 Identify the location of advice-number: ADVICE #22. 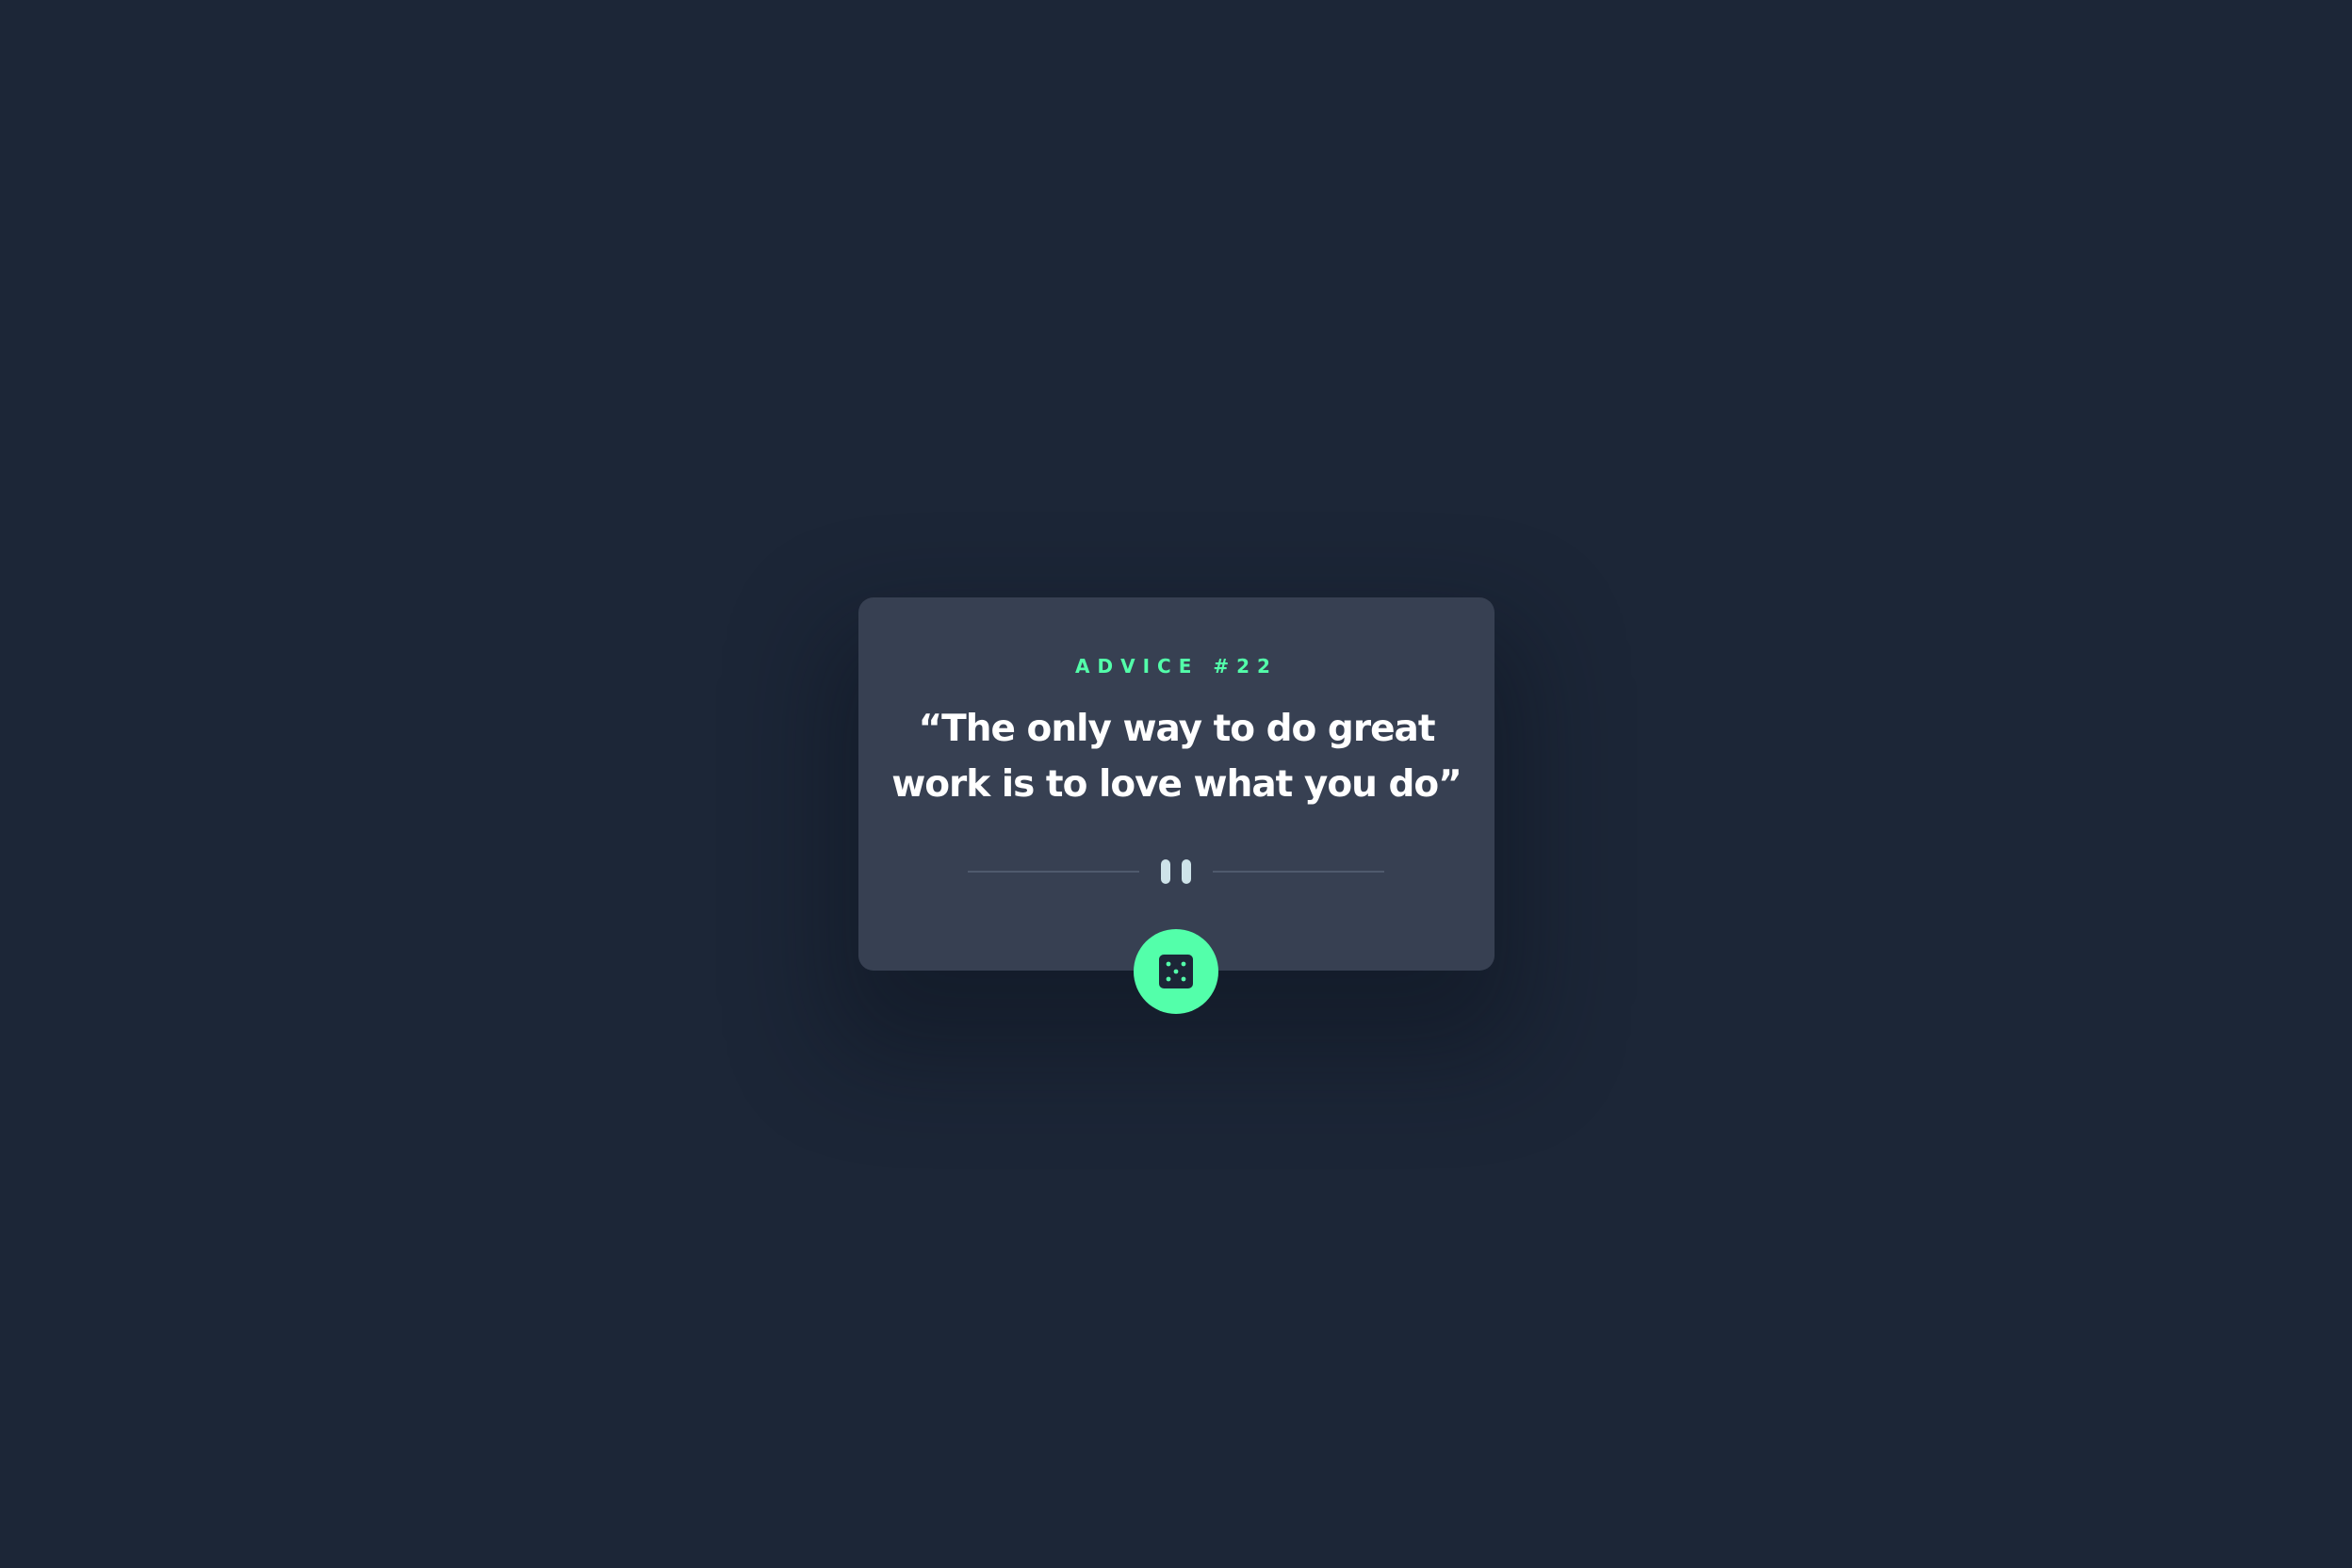
(1176, 666).